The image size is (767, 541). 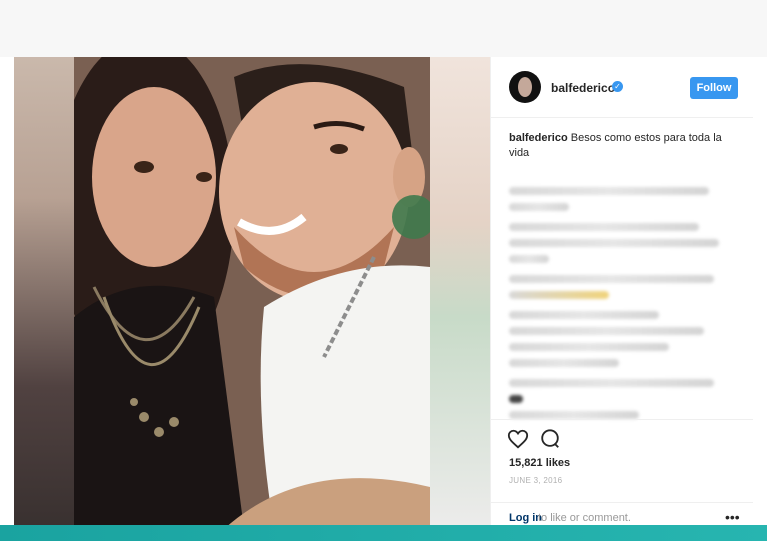 What do you see at coordinates (383, 533) in the screenshot?
I see `bottom-accent-strip` at bounding box center [383, 533].